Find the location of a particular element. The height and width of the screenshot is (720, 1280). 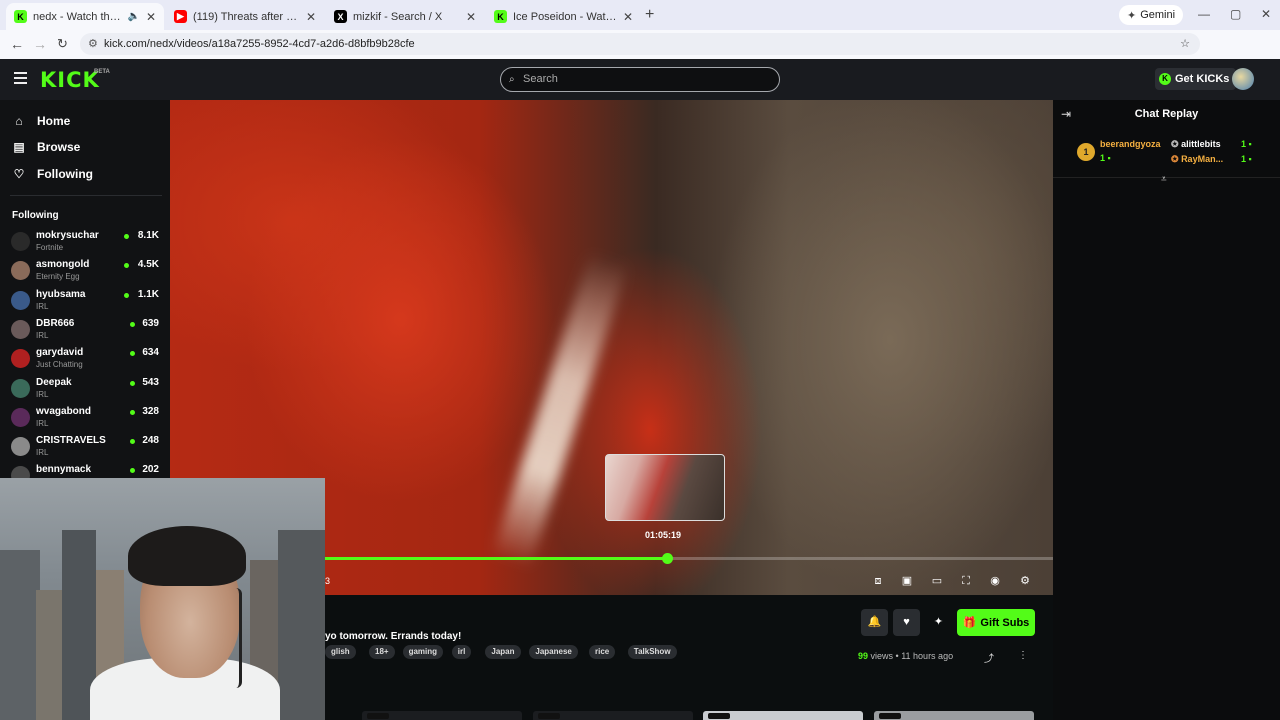

new-tab-icon: + is located at coordinates (649, 15).